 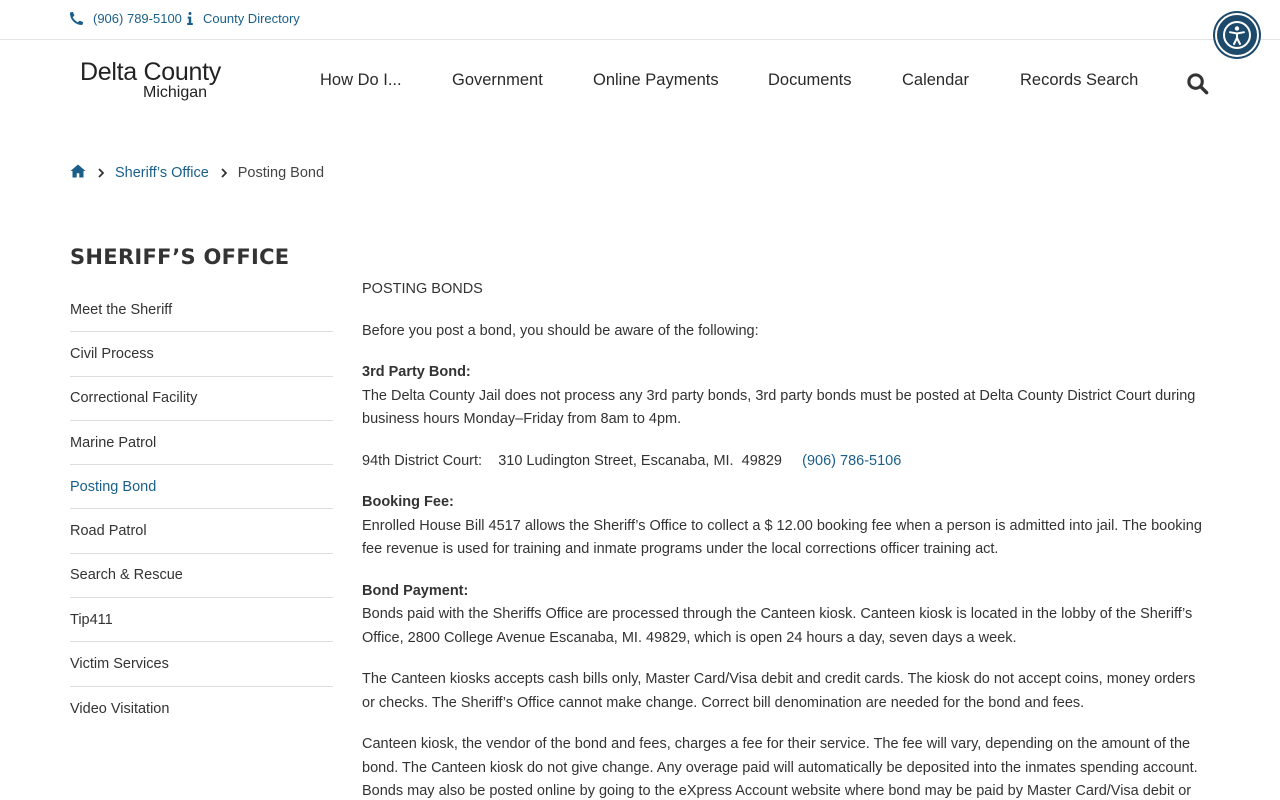 What do you see at coordinates (281, 173) in the screenshot?
I see `breadcrumb-current: Posting Bond` at bounding box center [281, 173].